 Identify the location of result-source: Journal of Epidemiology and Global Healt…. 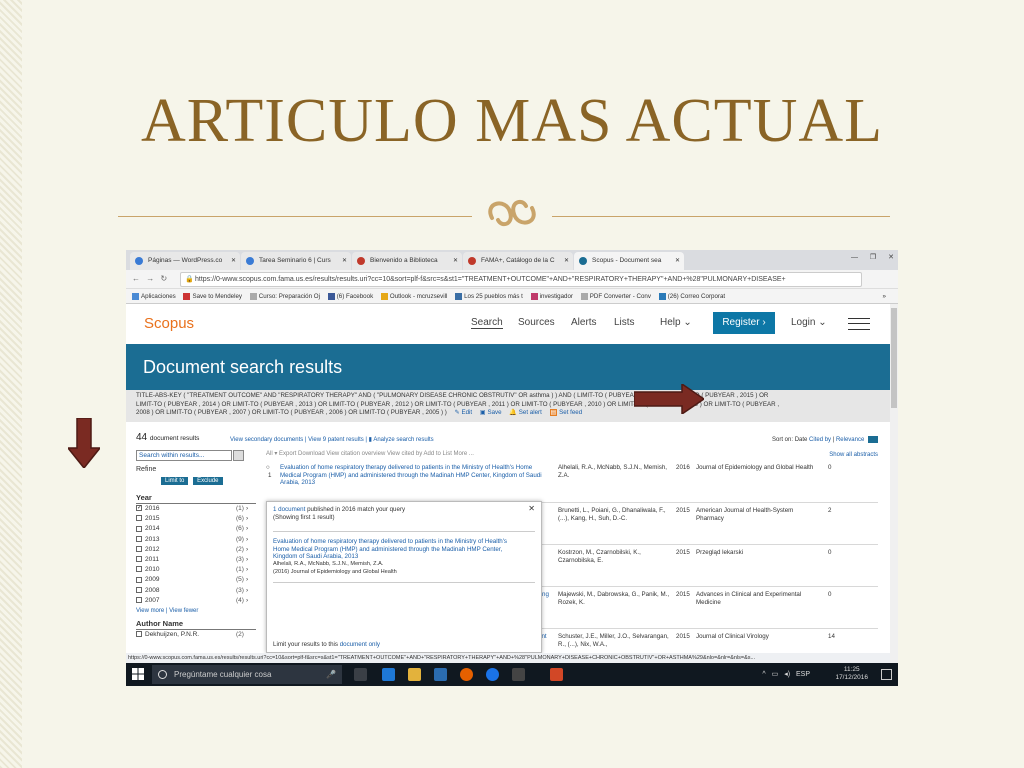
(756, 468).